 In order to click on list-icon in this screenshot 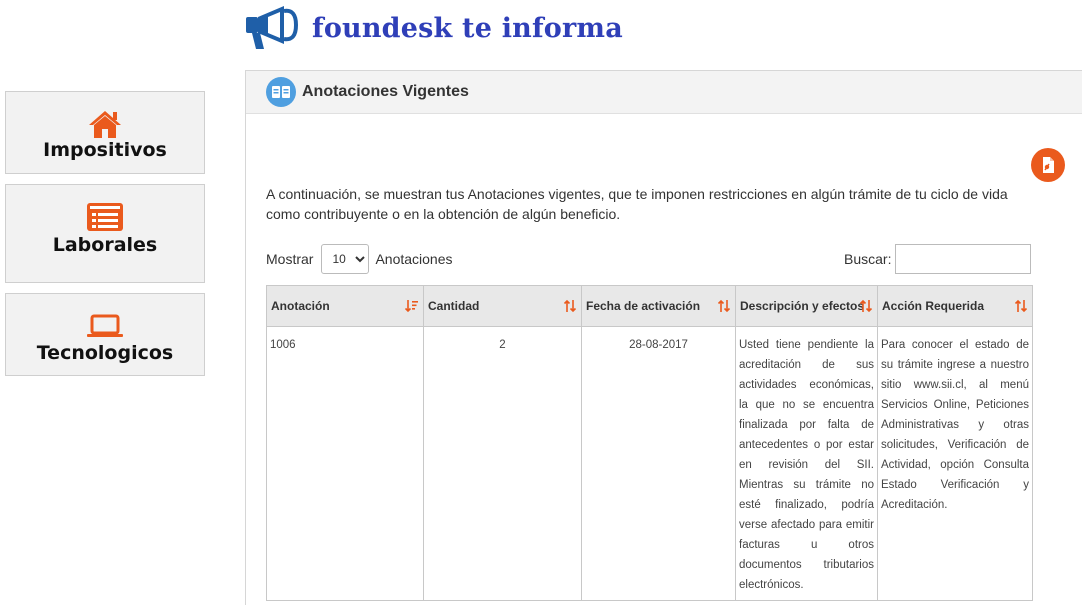, I will do `click(105, 217)`.